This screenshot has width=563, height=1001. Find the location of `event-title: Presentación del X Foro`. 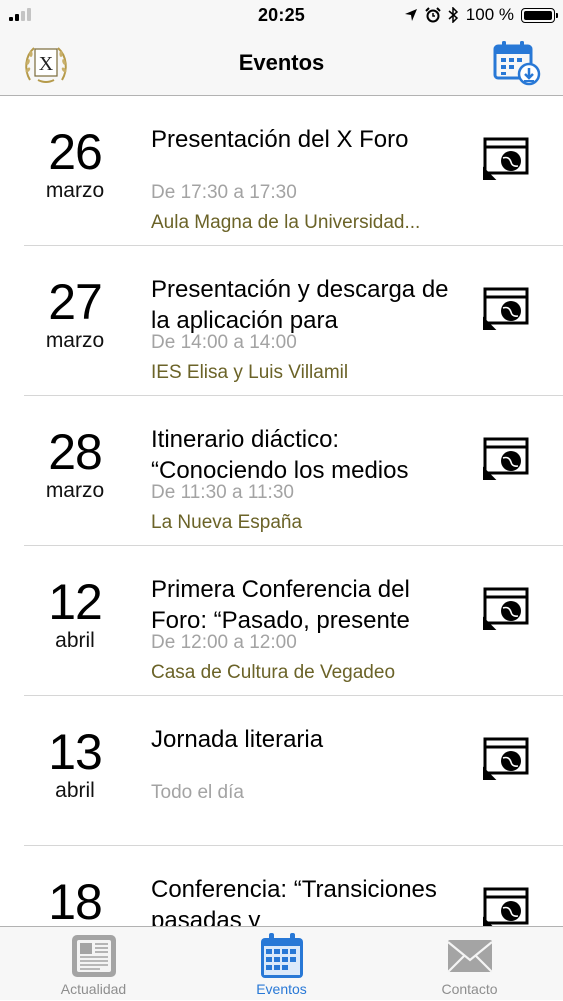

event-title: Presentación del X Foro is located at coordinates (280, 139).